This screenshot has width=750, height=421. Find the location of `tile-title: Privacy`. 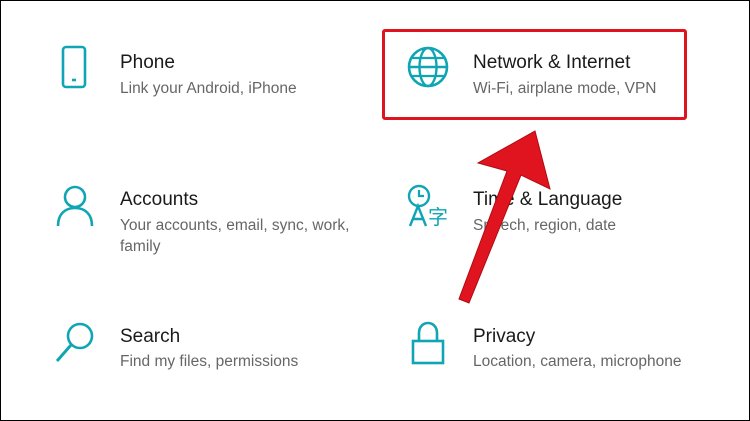

tile-title: Privacy is located at coordinates (504, 336).